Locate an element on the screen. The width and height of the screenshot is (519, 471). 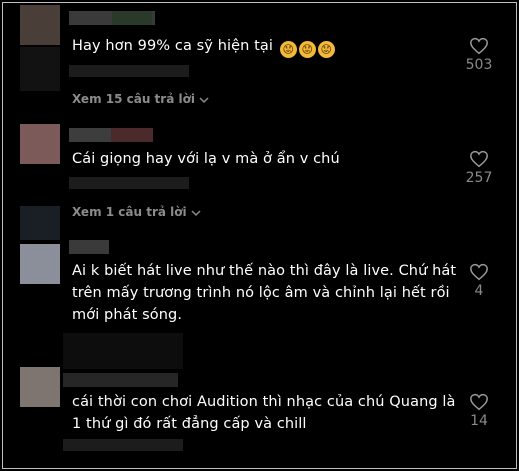
like-button: 14 is located at coordinates (479, 411).